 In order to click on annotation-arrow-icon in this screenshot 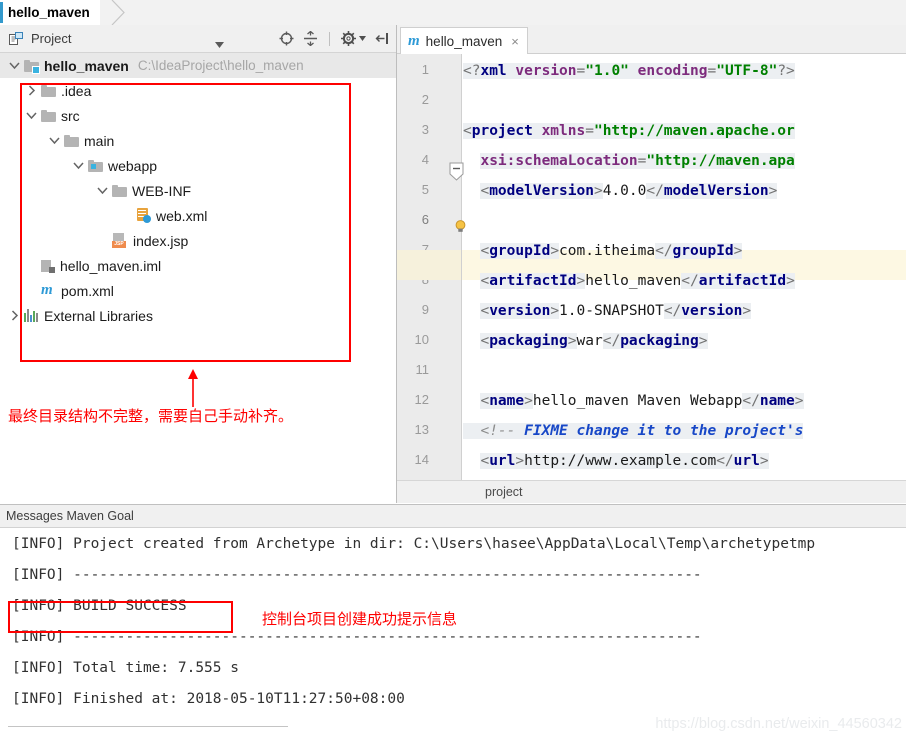, I will do `click(193, 389)`.